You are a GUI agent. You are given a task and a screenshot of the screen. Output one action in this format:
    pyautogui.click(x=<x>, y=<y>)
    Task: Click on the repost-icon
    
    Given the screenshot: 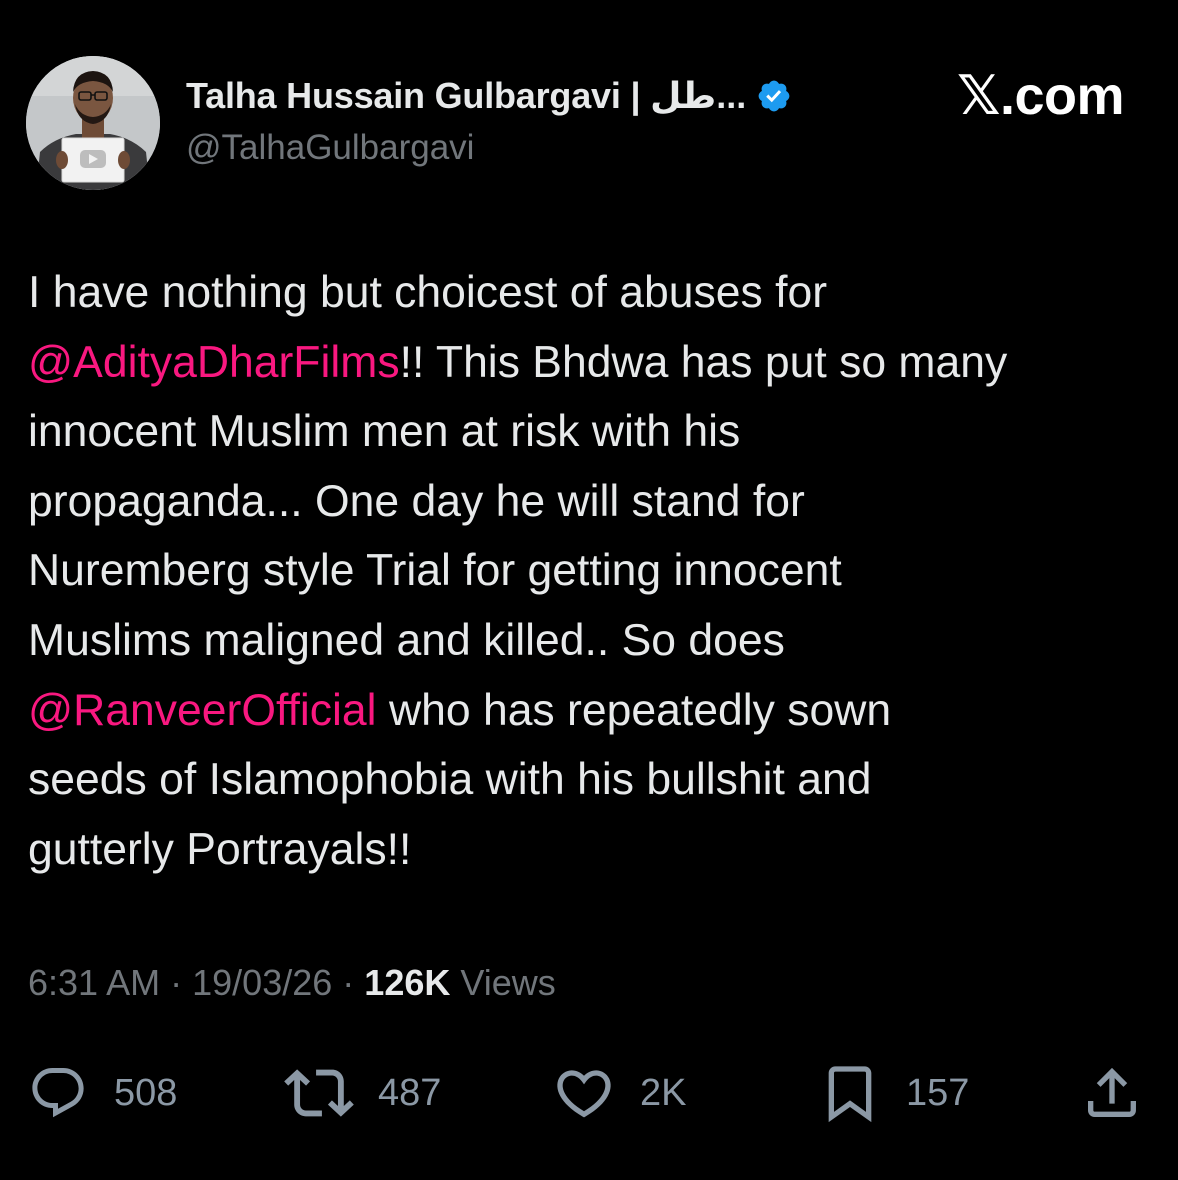 What is the action you would take?
    pyautogui.click(x=319, y=1093)
    